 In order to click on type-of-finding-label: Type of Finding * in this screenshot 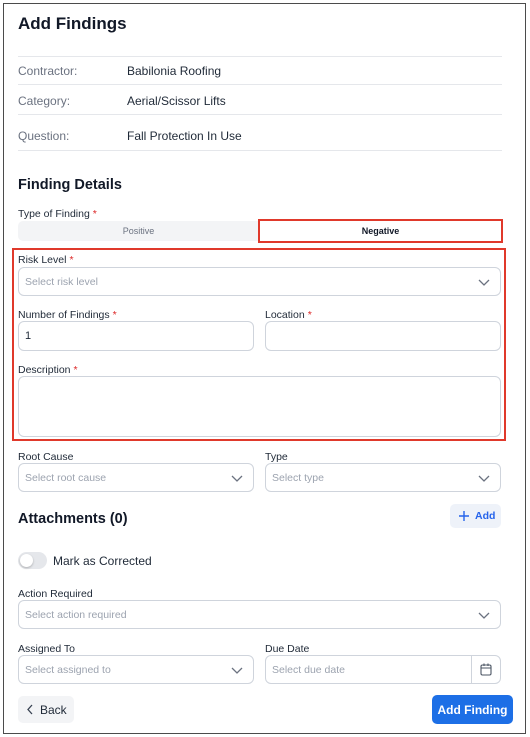, I will do `click(57, 214)`.